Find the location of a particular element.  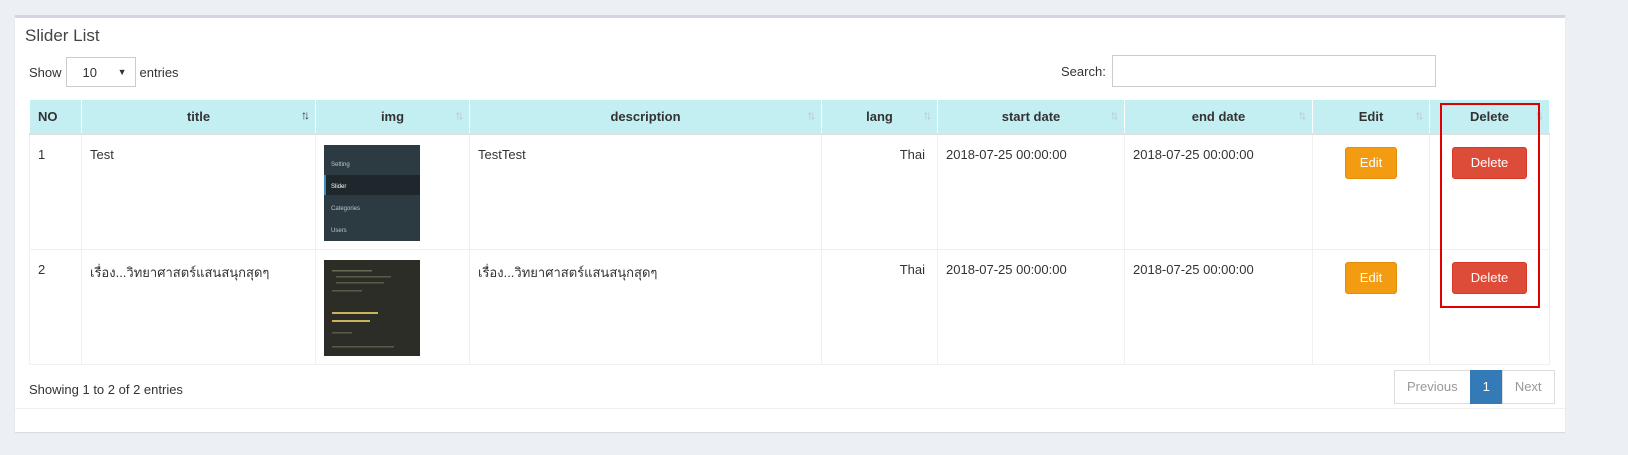

entries-label: entries is located at coordinates (159, 72).